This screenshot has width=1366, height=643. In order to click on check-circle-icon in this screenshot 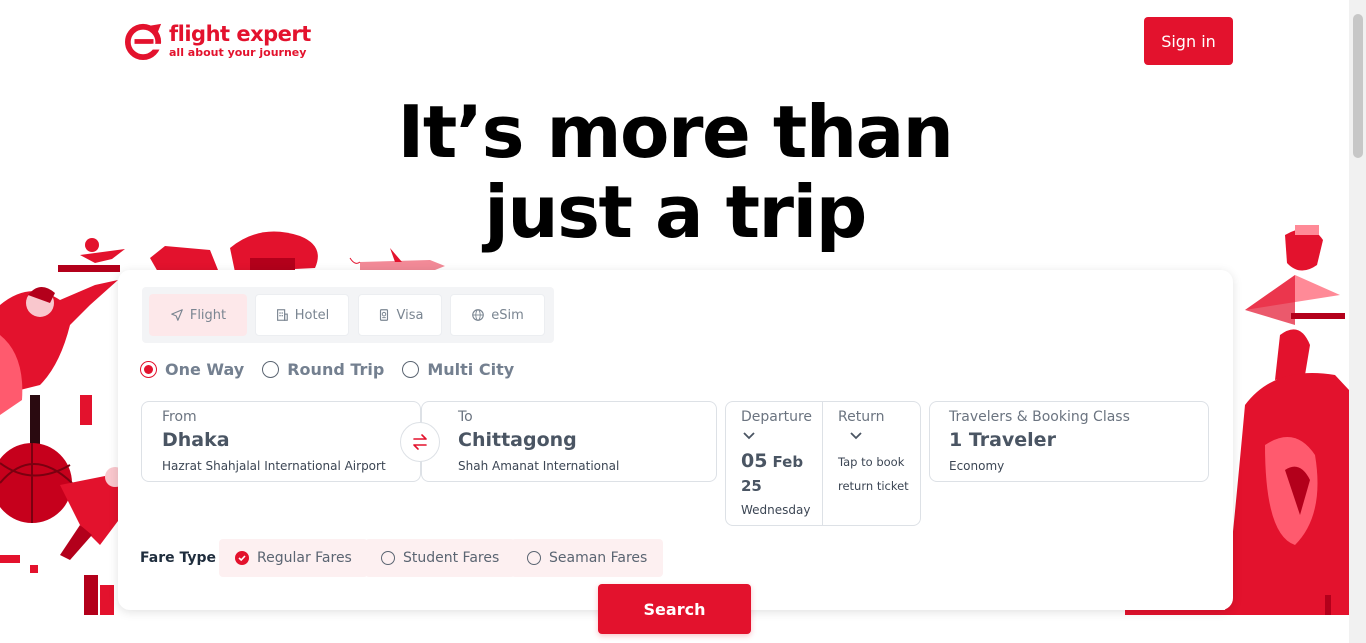, I will do `click(242, 558)`.